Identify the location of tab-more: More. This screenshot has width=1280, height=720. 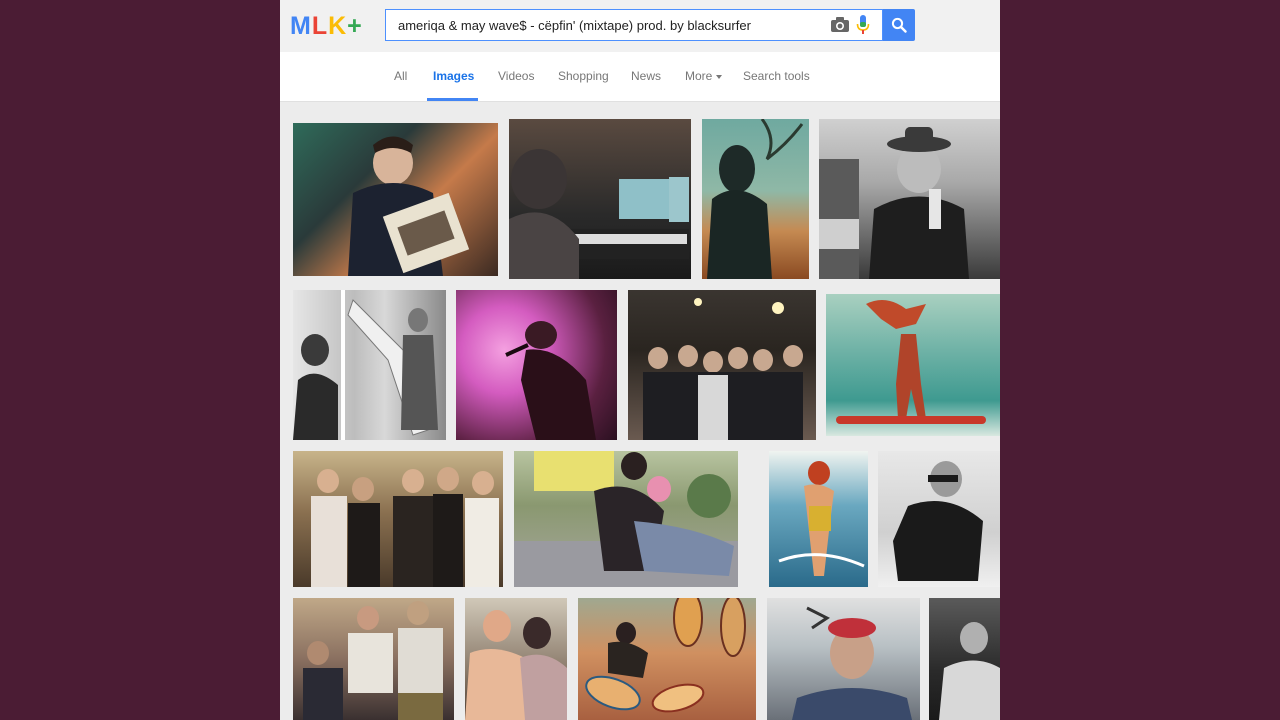
(704, 76).